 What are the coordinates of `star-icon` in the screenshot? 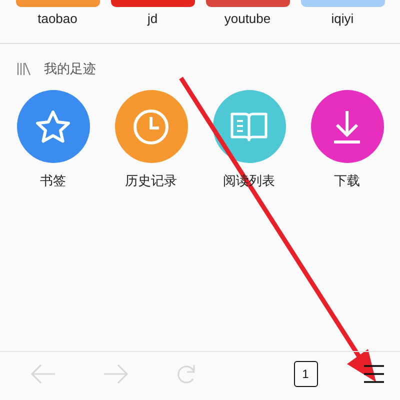 It's located at (53, 126).